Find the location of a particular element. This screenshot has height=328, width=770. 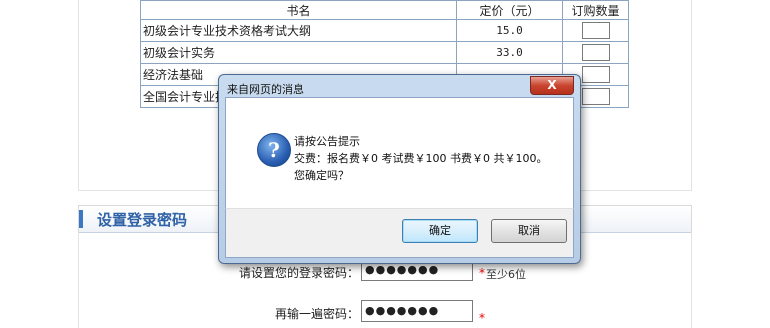

table-row: 初级会计专业技术资格考试大纲 15.0 is located at coordinates (384, 30).